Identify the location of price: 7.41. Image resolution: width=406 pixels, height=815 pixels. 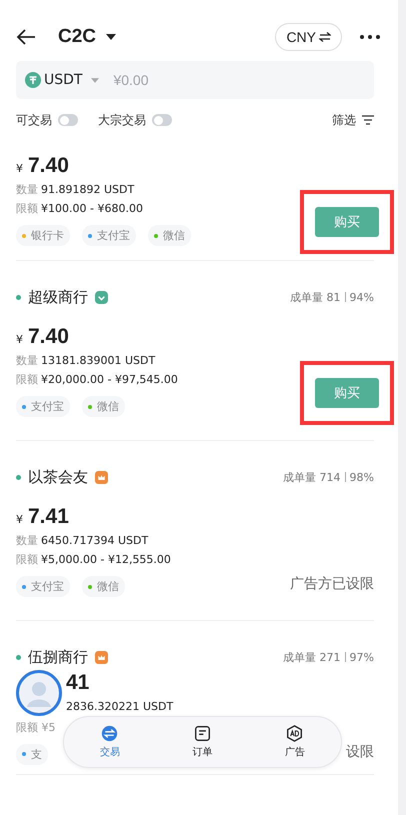
(48, 517).